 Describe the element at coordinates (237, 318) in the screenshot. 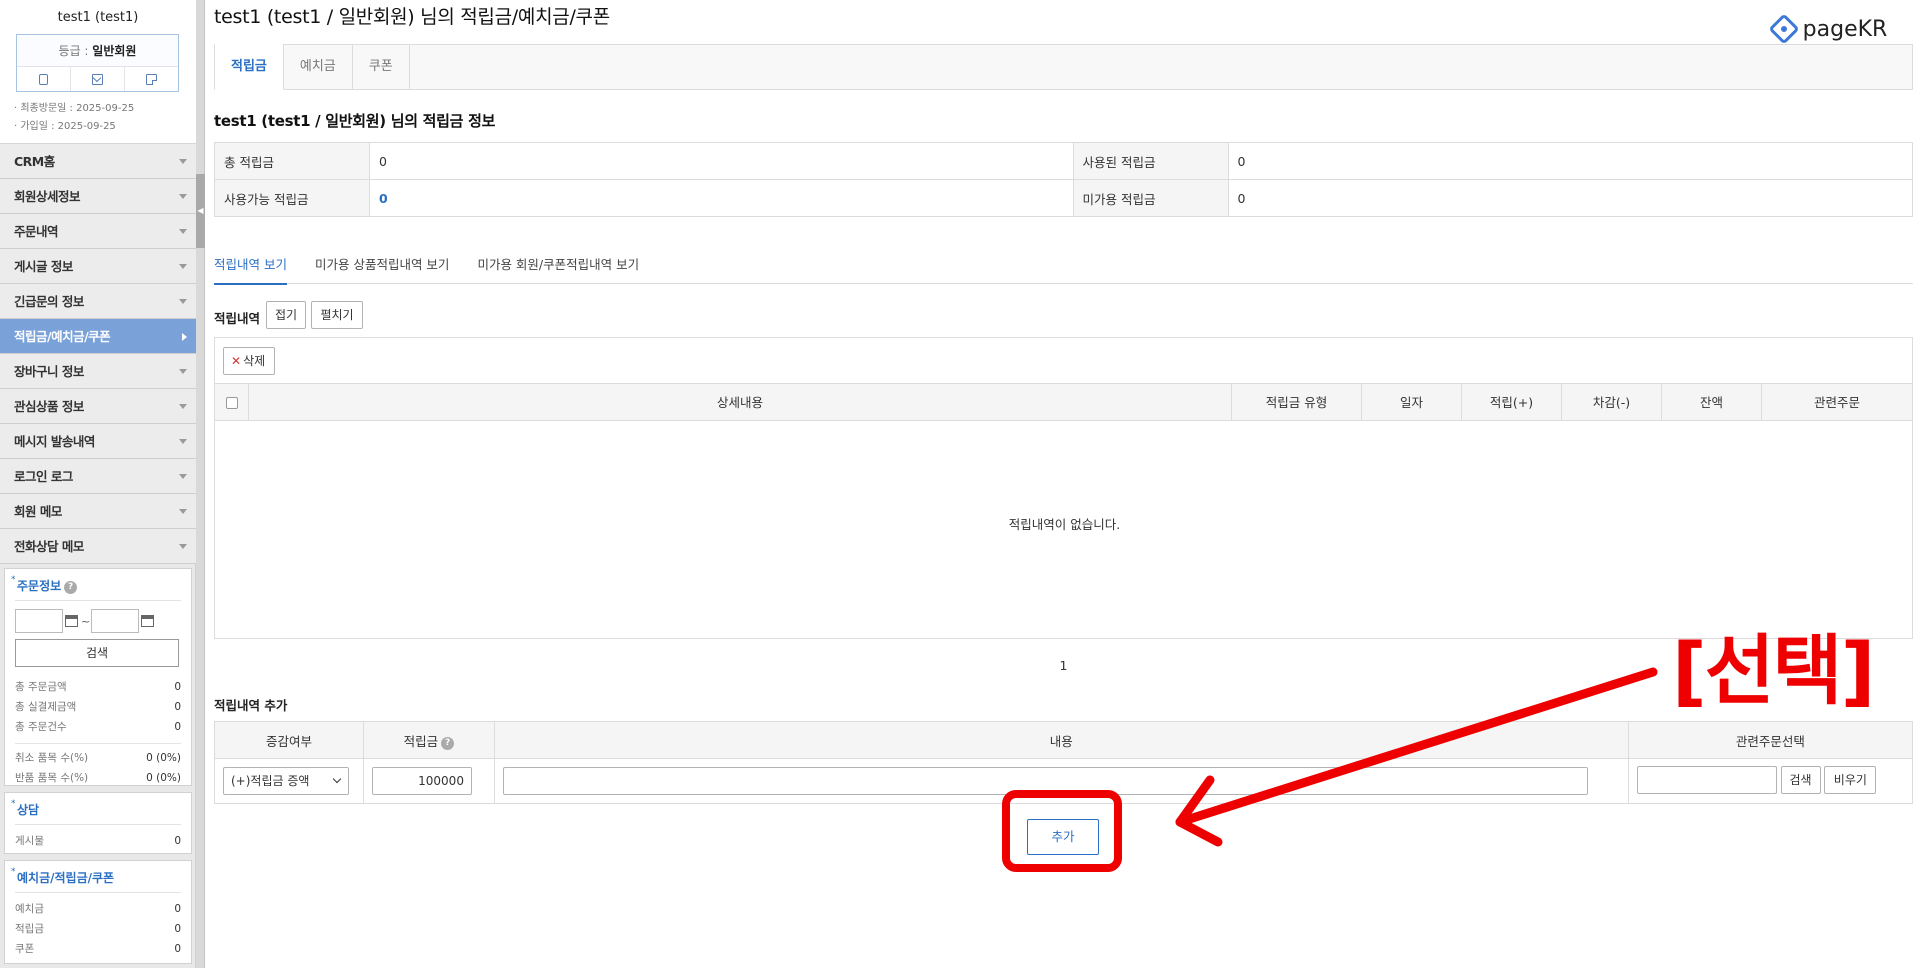

I see `history-title: 적립내역` at that location.